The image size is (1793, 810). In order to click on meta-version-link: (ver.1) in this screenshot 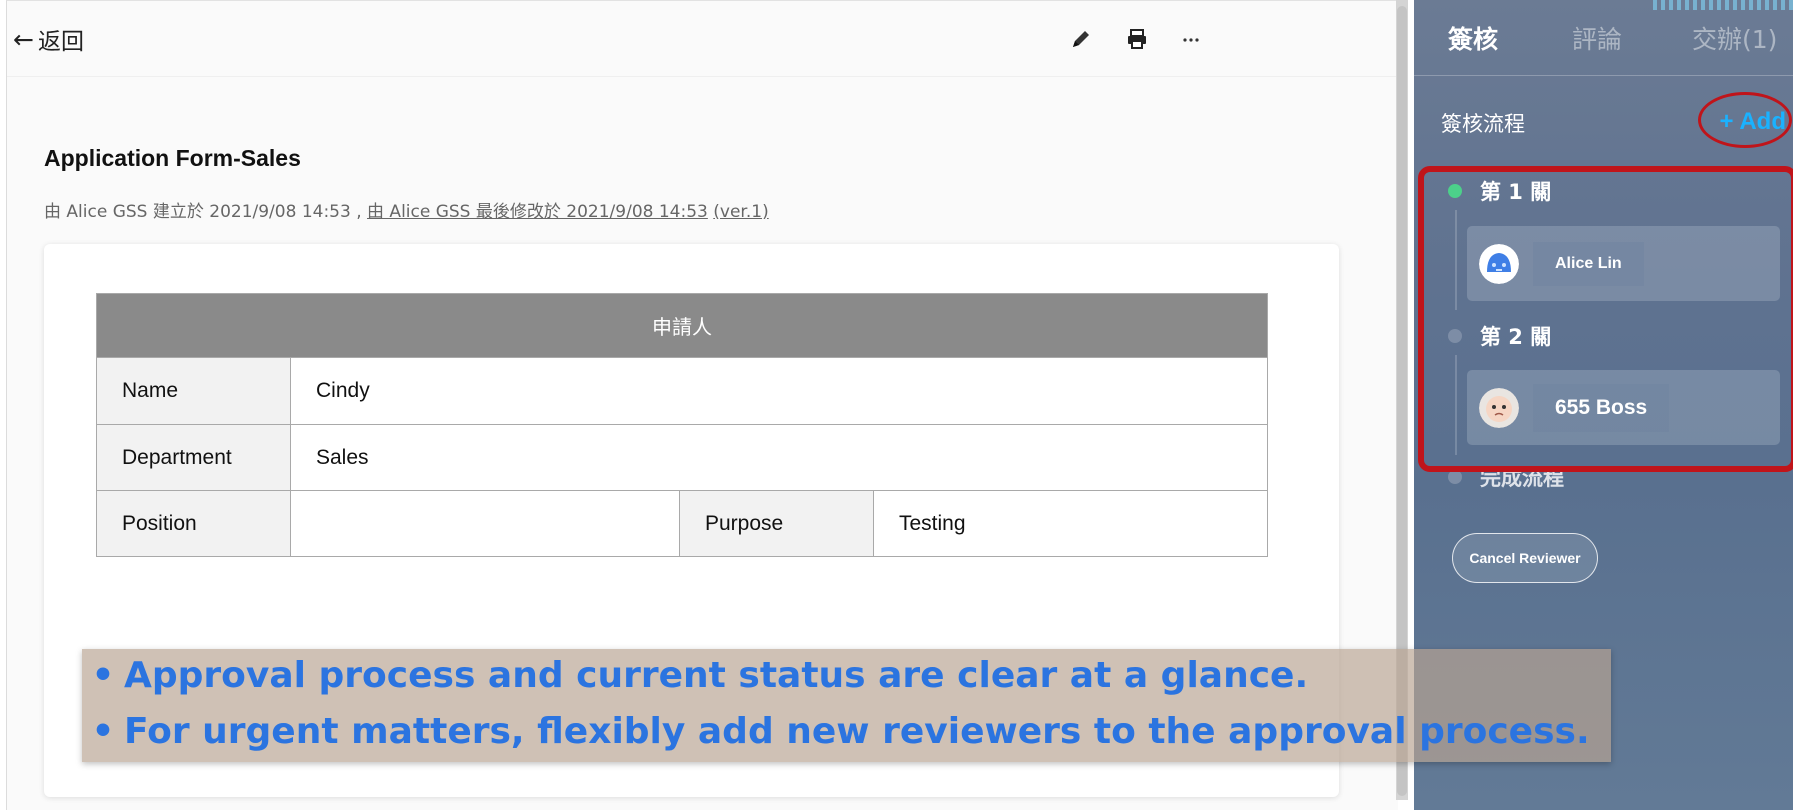, I will do `click(740, 212)`.